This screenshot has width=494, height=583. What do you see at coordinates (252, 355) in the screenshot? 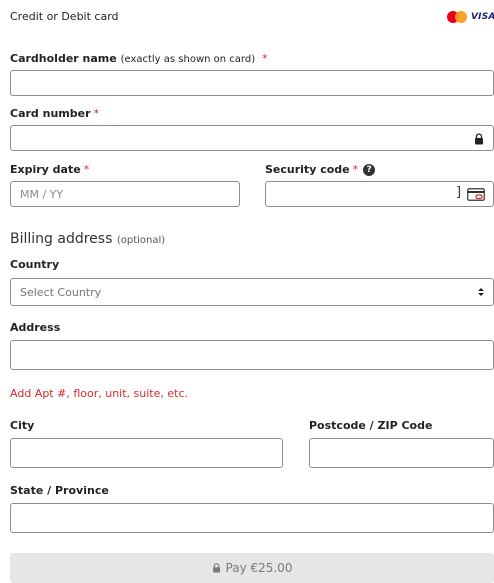
I see `address-input` at bounding box center [252, 355].